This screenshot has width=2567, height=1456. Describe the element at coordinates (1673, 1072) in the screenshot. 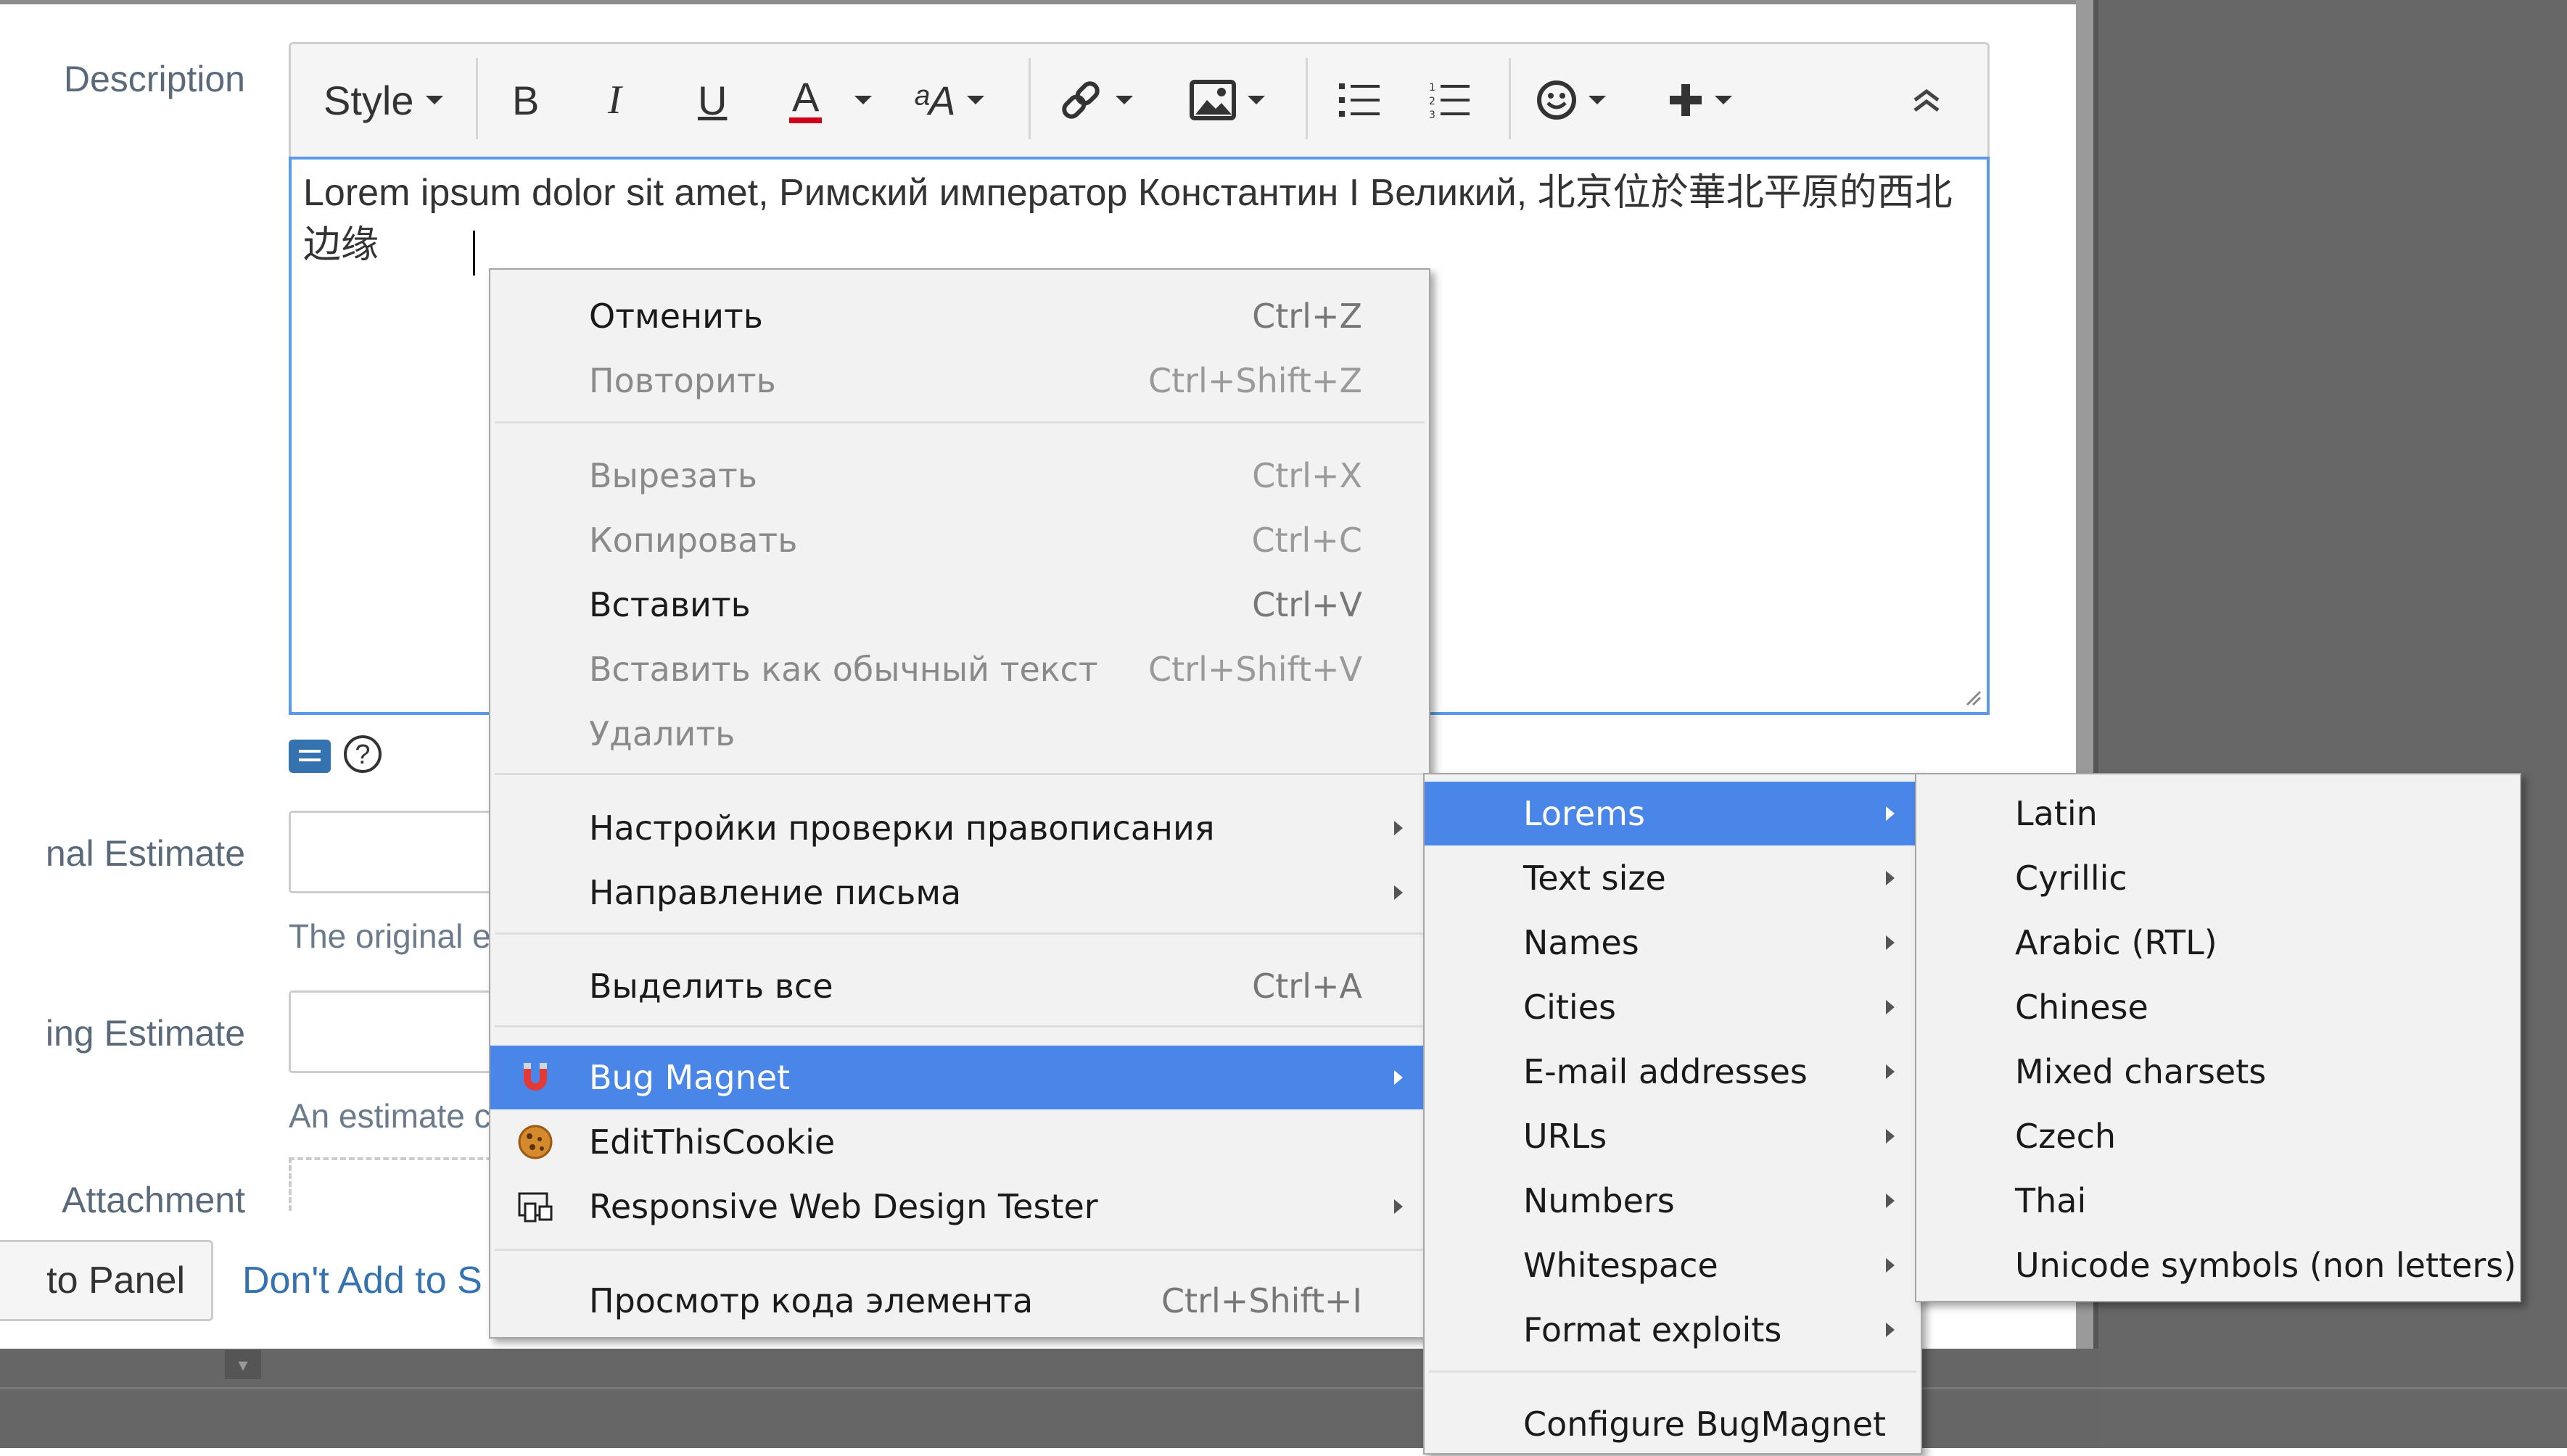

I see `submenu-item-email: E-mail addresses` at that location.